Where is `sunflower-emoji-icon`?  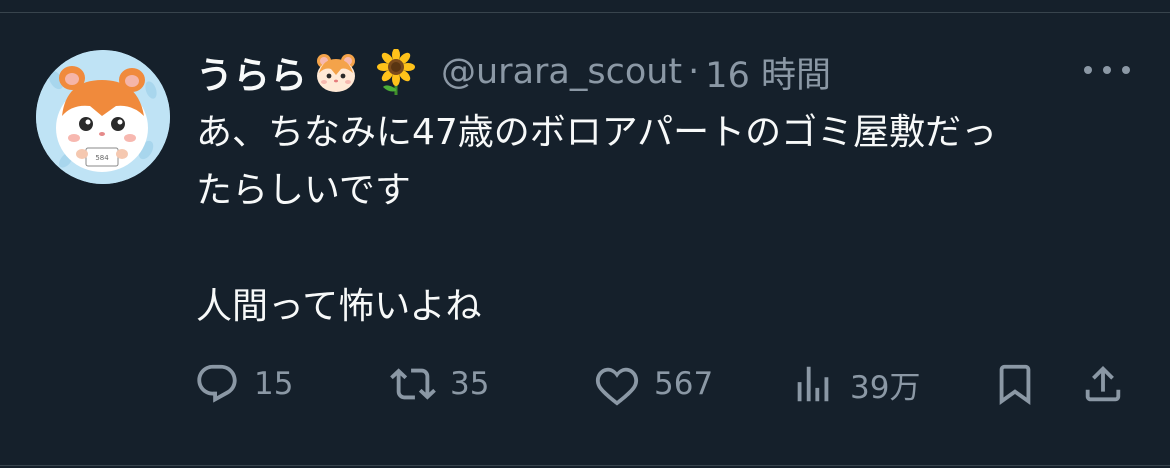 sunflower-emoji-icon is located at coordinates (396, 72).